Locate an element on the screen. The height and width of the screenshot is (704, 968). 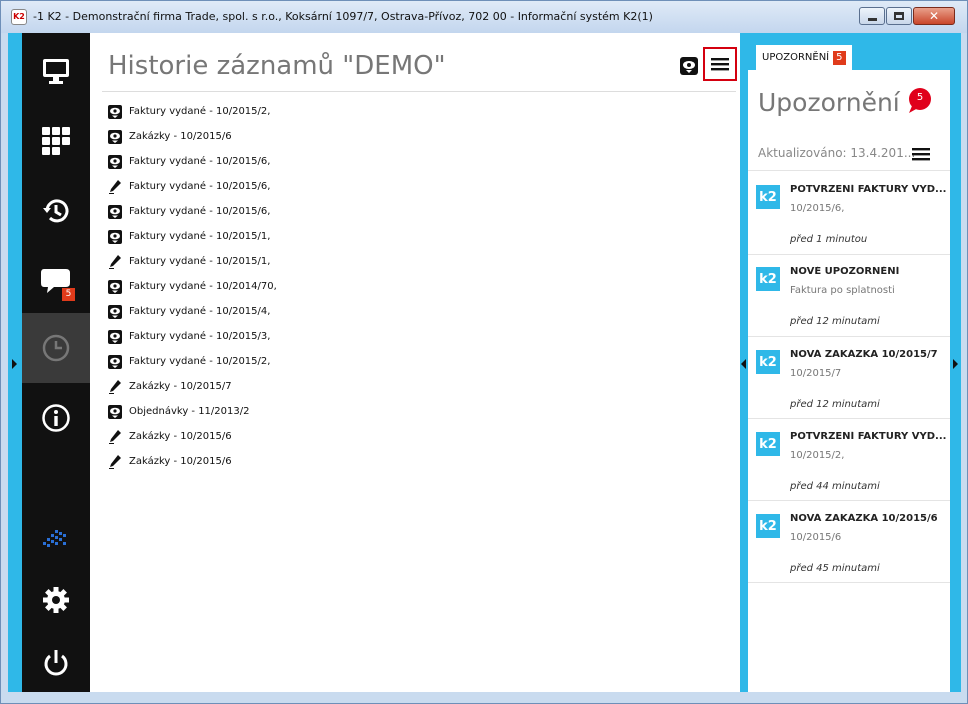
history-item: Faktury vydané - 10/2015/3, is located at coordinates (191, 336).